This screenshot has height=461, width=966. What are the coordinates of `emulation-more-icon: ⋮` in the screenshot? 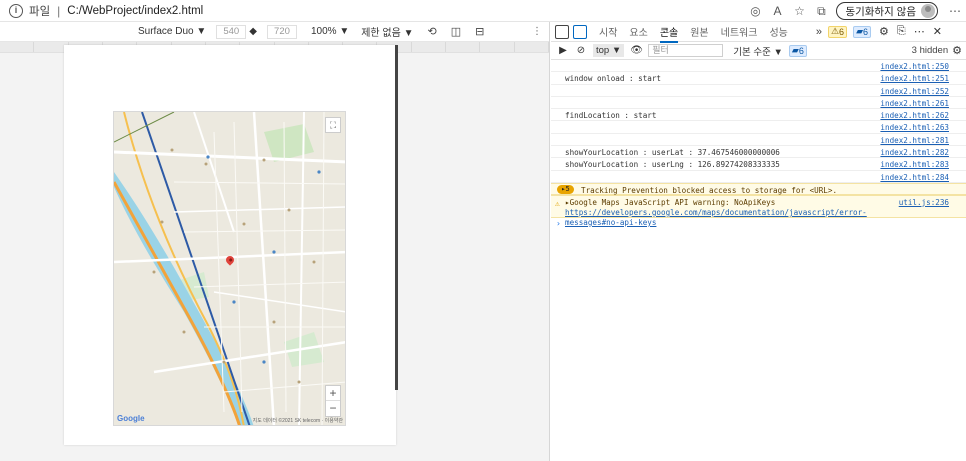 It's located at (537, 31).